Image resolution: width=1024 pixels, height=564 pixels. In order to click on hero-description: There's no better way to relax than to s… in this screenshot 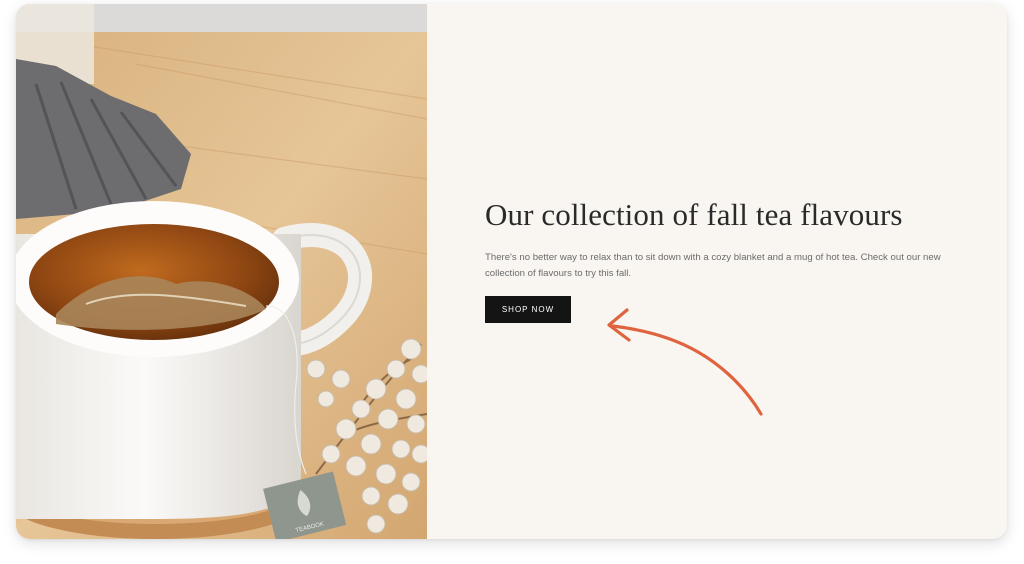, I will do `click(713, 265)`.